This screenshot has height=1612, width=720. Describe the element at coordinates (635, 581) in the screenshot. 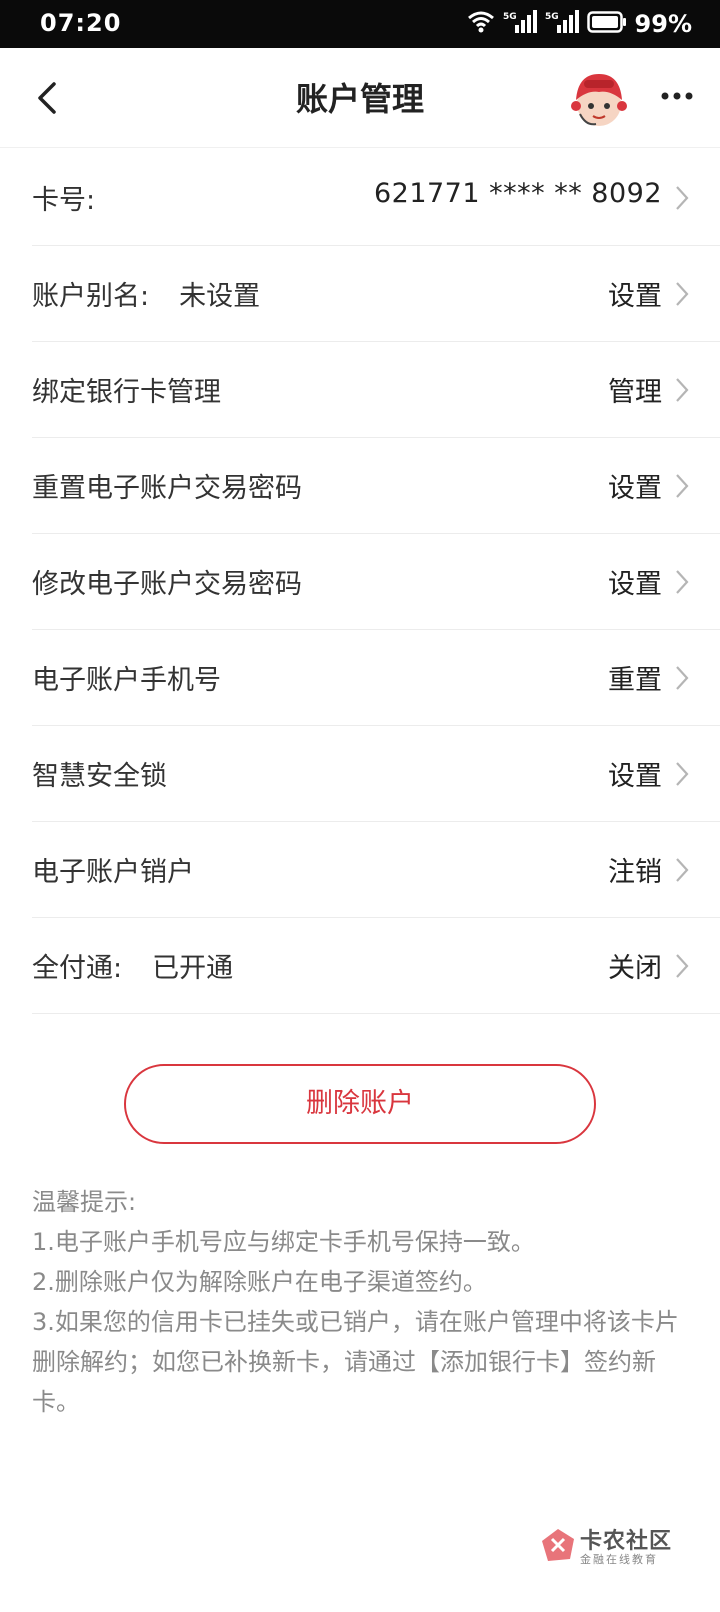

I see `change-password-action: 设置` at that location.